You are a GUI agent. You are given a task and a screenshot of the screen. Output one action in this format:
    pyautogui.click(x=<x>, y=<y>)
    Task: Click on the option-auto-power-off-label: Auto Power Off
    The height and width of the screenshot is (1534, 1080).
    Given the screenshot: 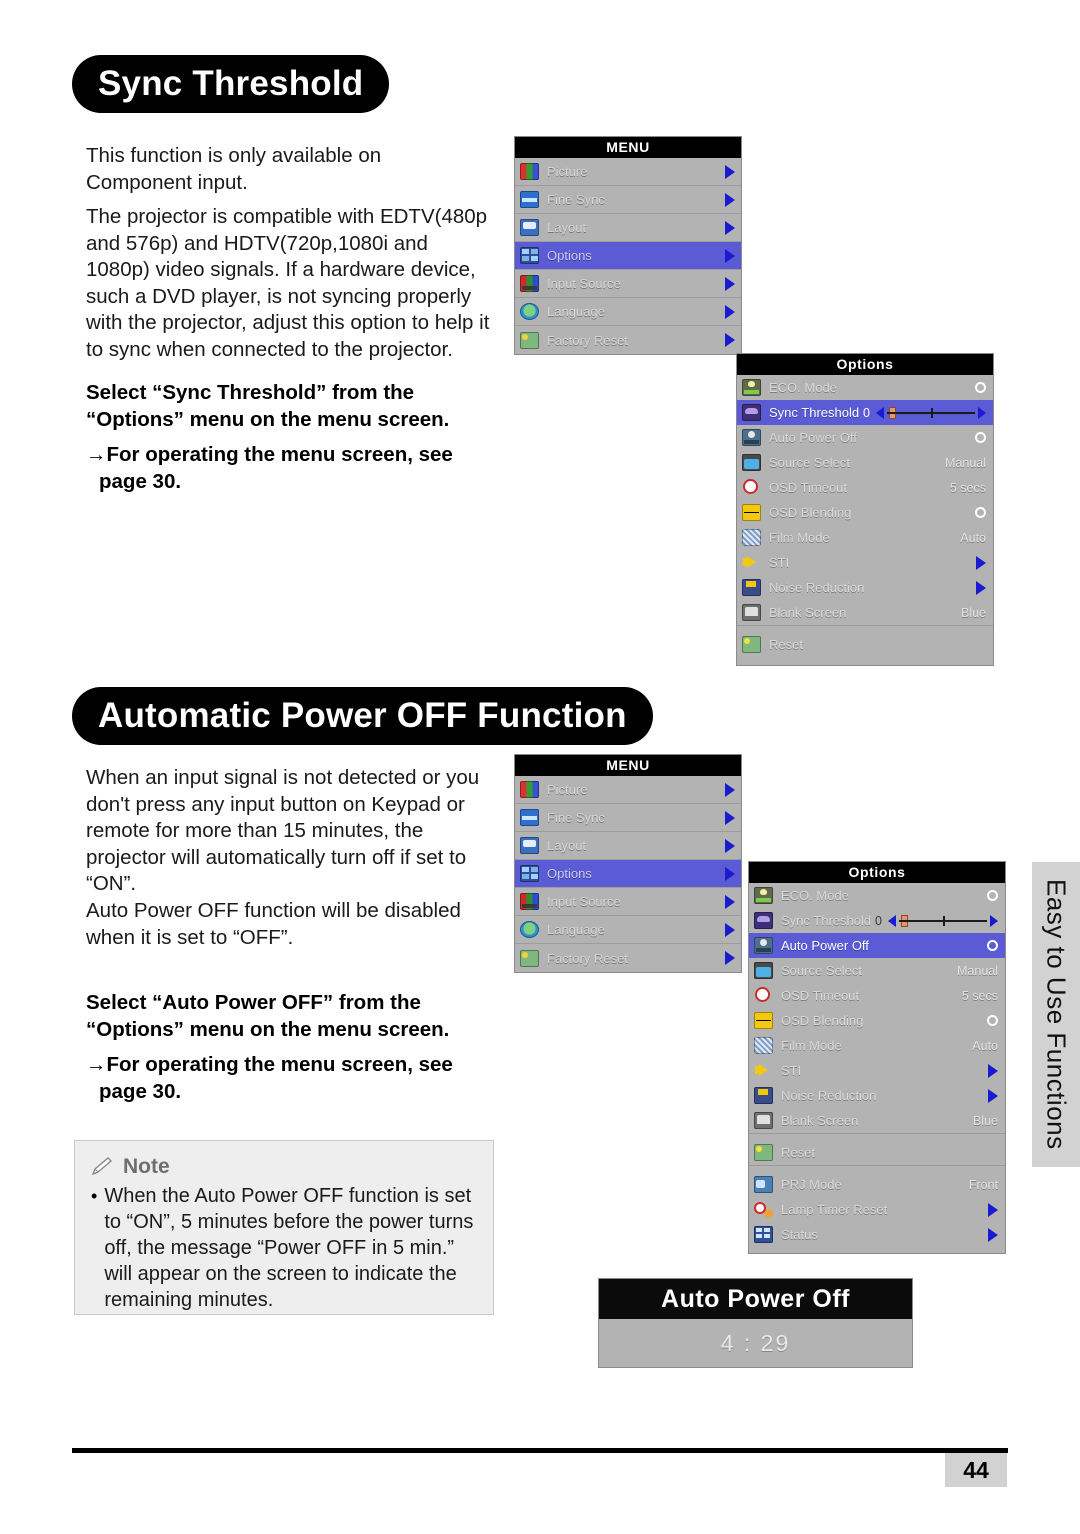 What is the action you would take?
    pyautogui.click(x=813, y=437)
    